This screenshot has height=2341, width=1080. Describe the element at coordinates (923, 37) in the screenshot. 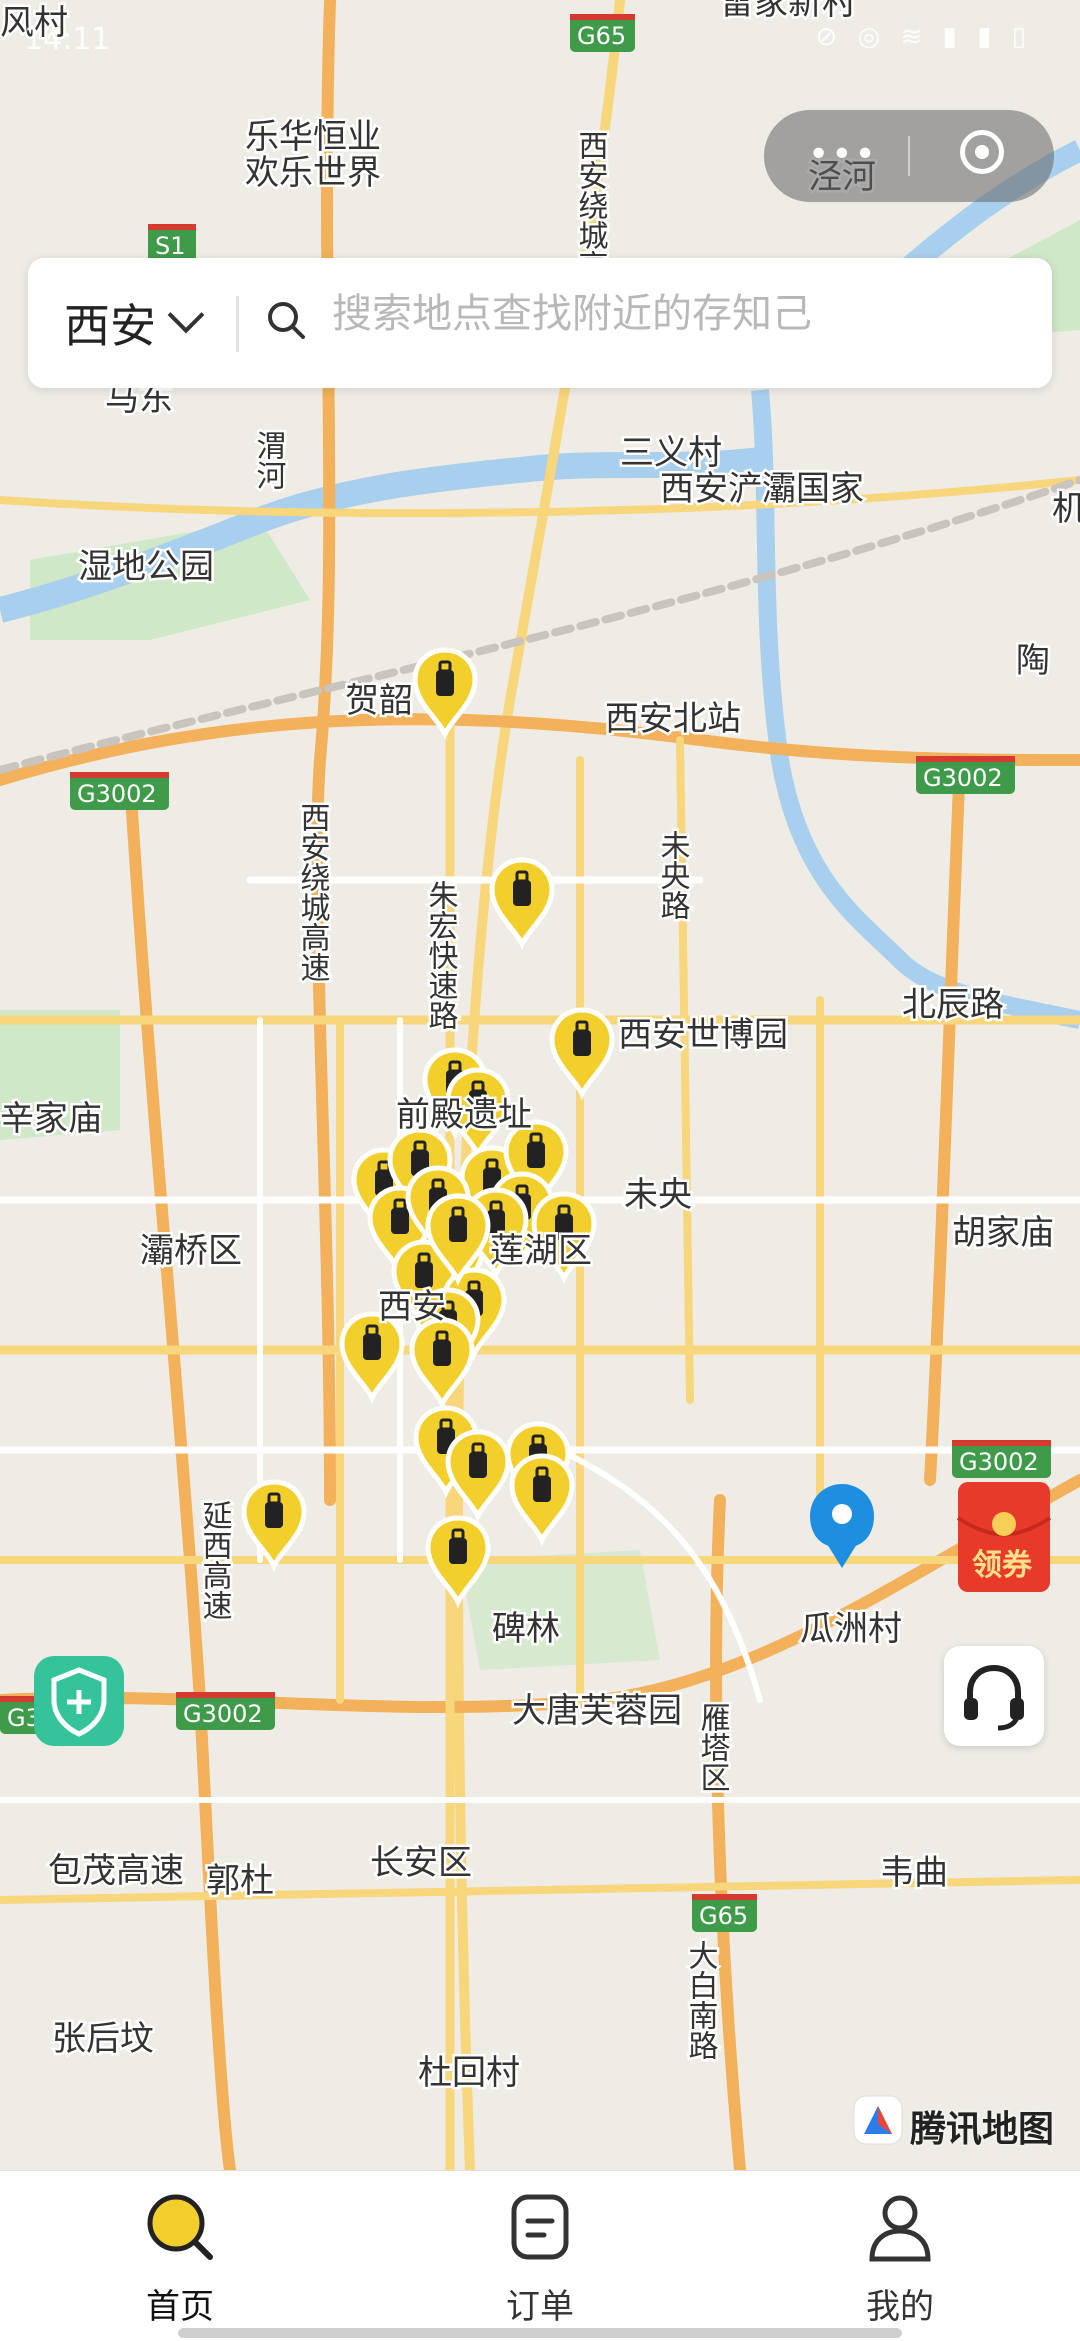

I see `status-indicators: ⊘ ◎ ≋ ▮ ▮ ▯` at that location.